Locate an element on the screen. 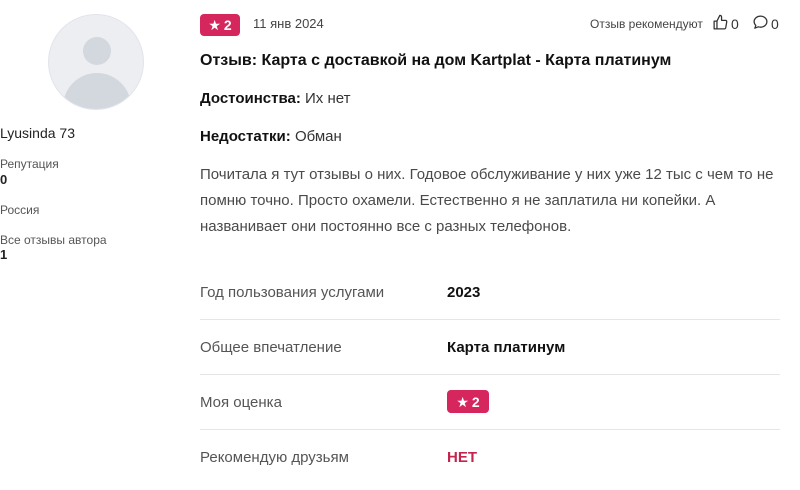  detail-row-year: Год пользования услугами 2023 is located at coordinates (490, 292).